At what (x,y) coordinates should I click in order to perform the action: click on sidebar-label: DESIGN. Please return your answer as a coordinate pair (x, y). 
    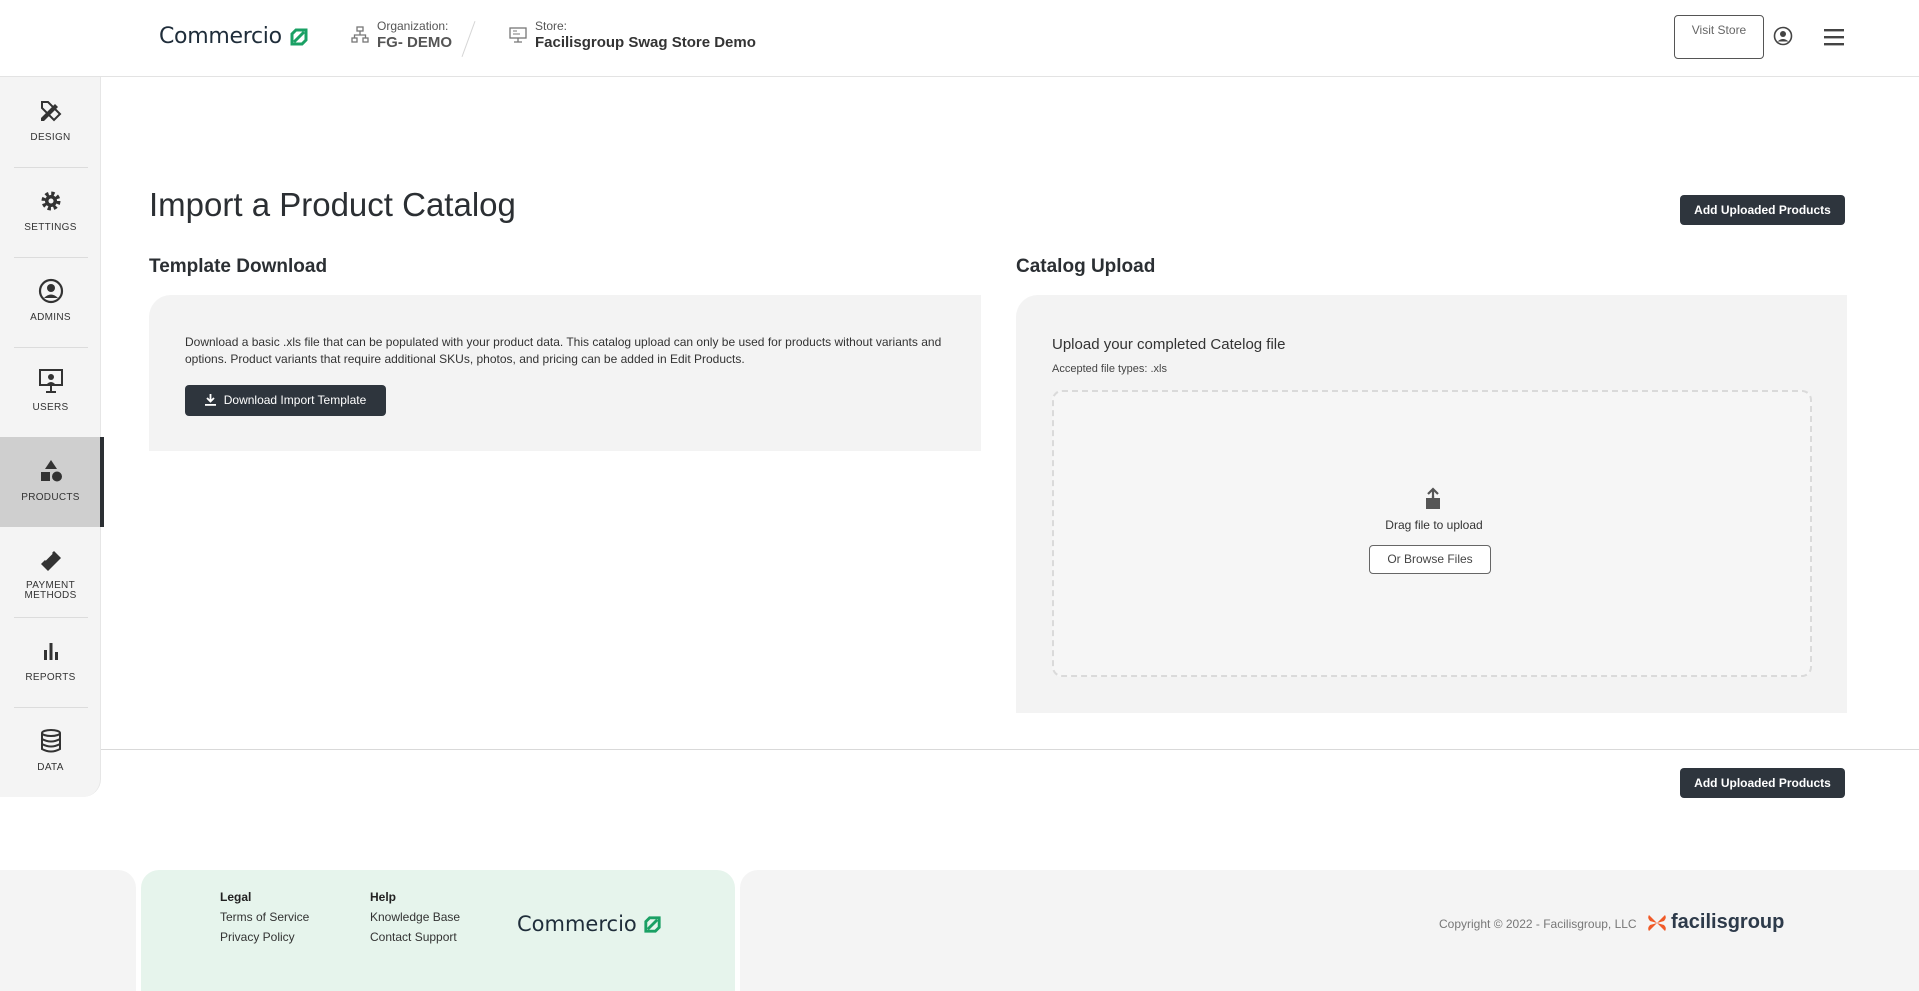
    Looking at the image, I should click on (50, 137).